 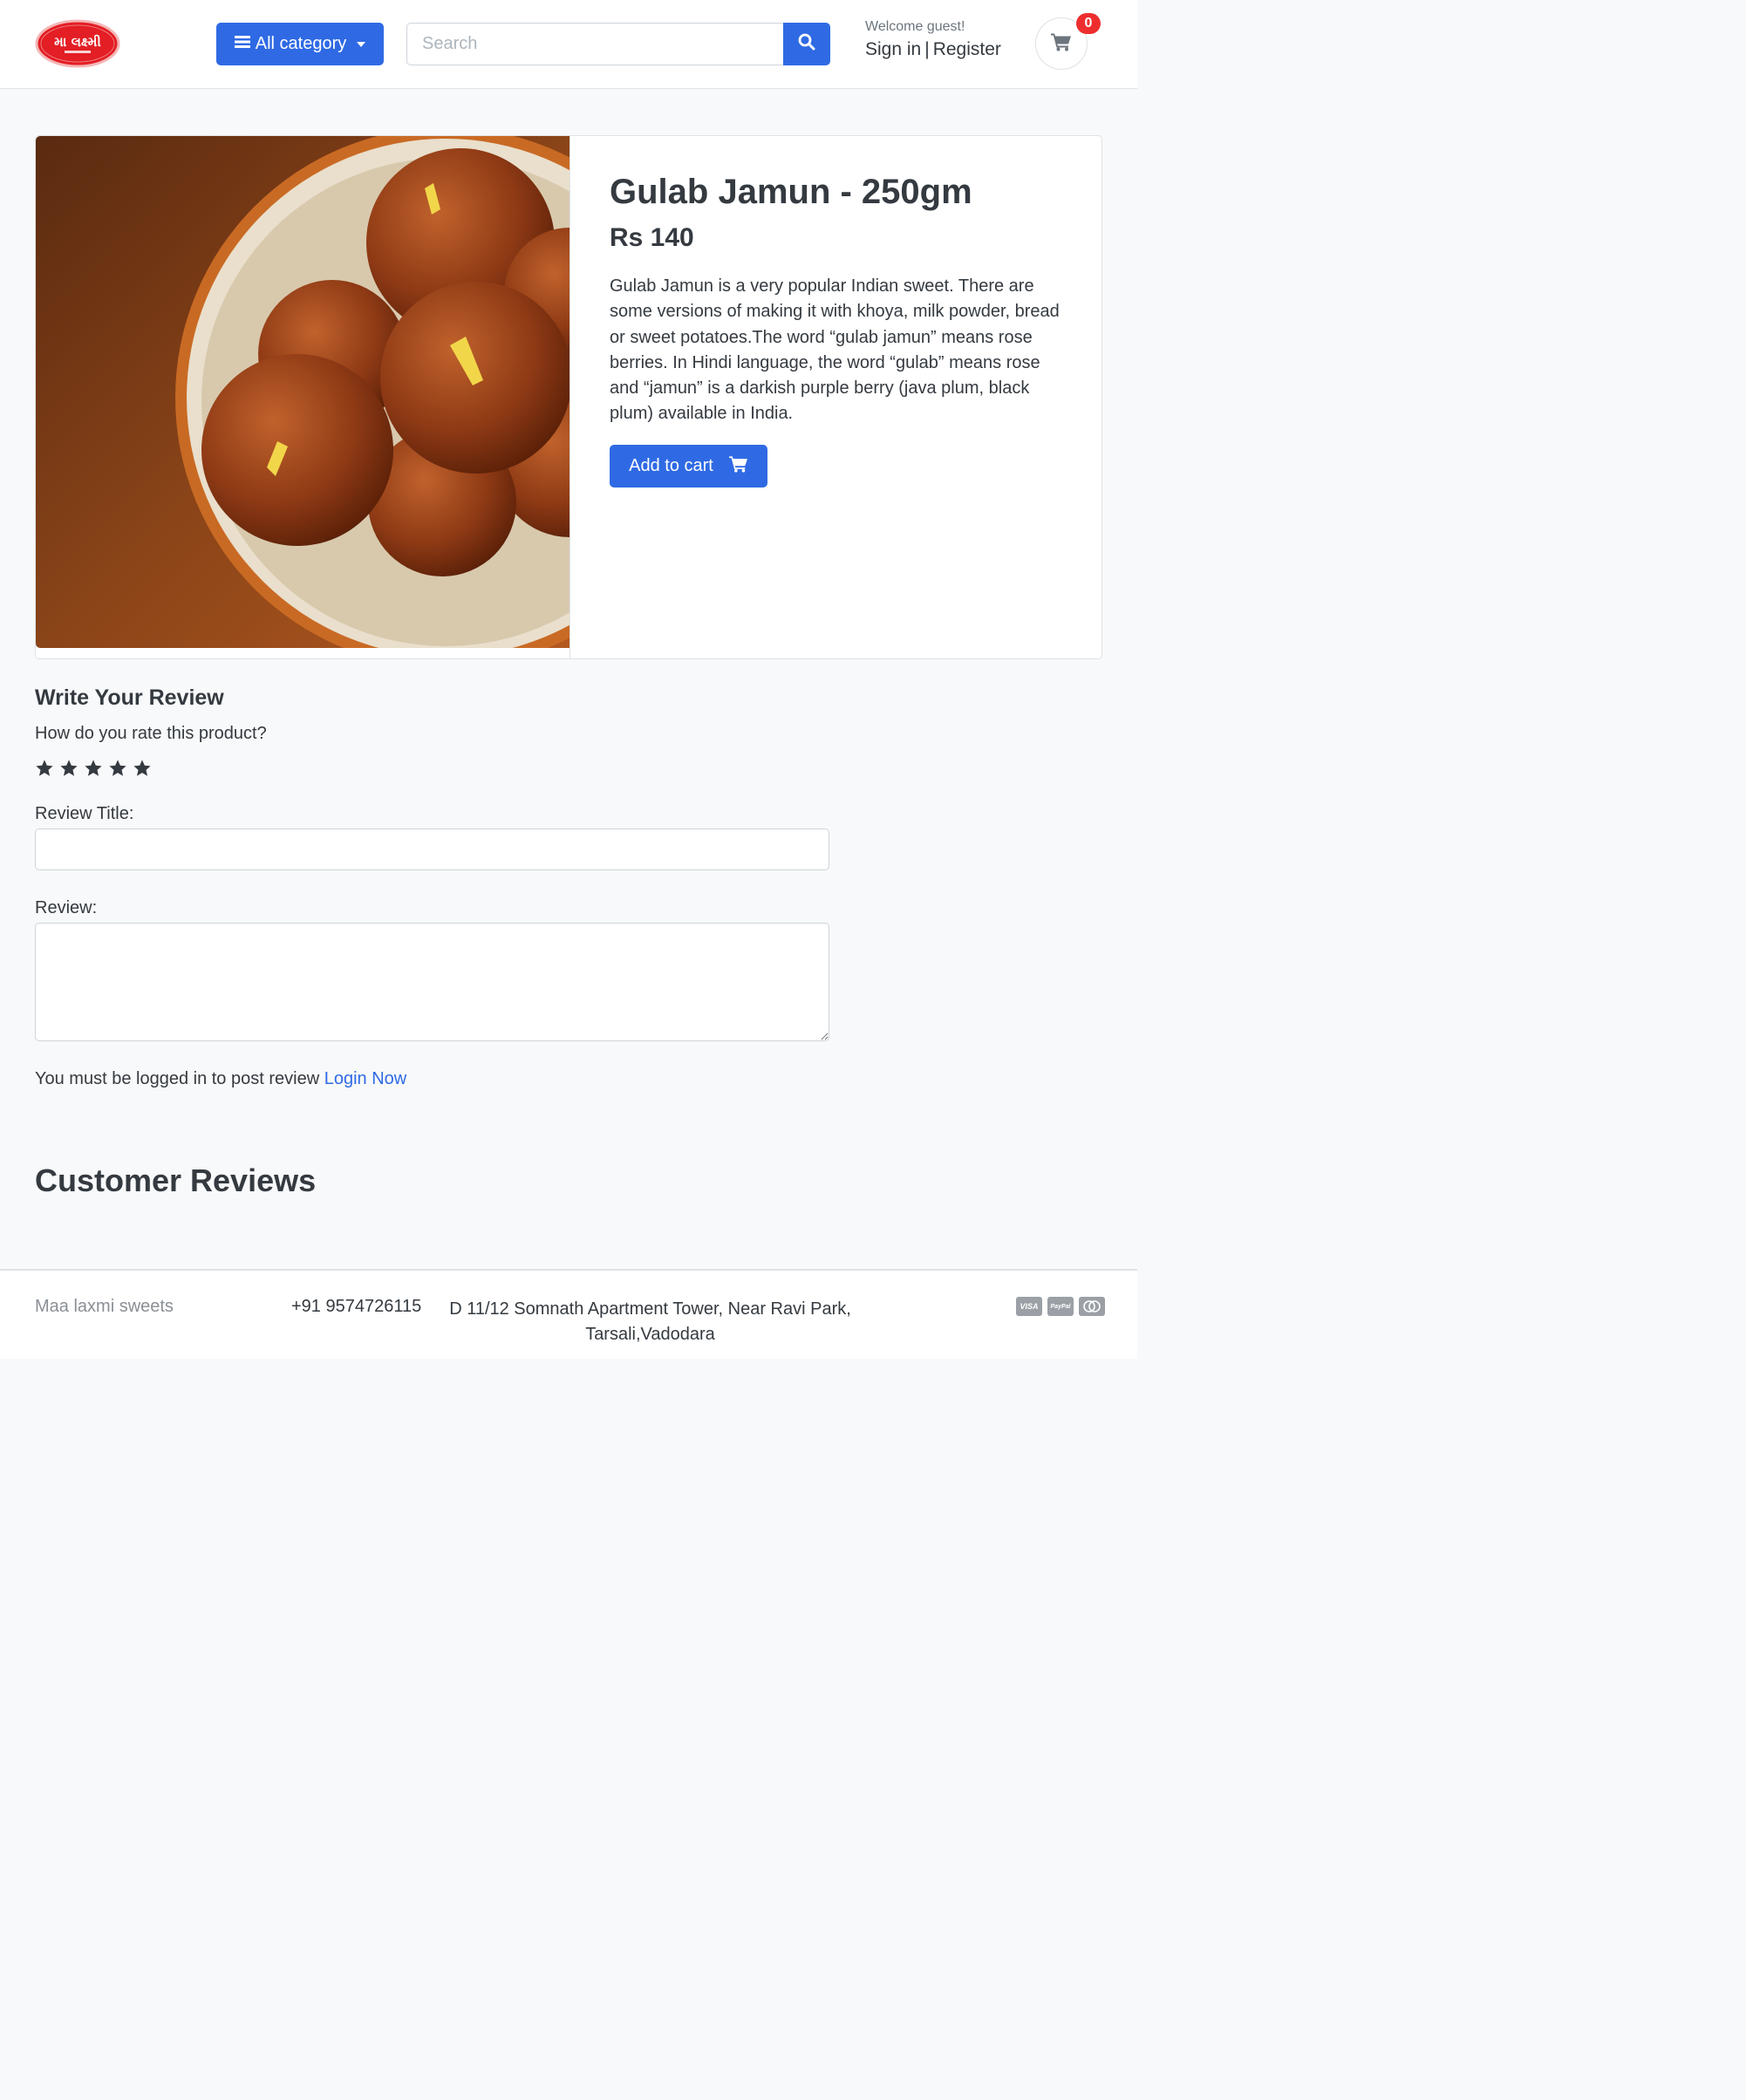 I want to click on paypal-icon: PayPal, so click(x=1060, y=1306).